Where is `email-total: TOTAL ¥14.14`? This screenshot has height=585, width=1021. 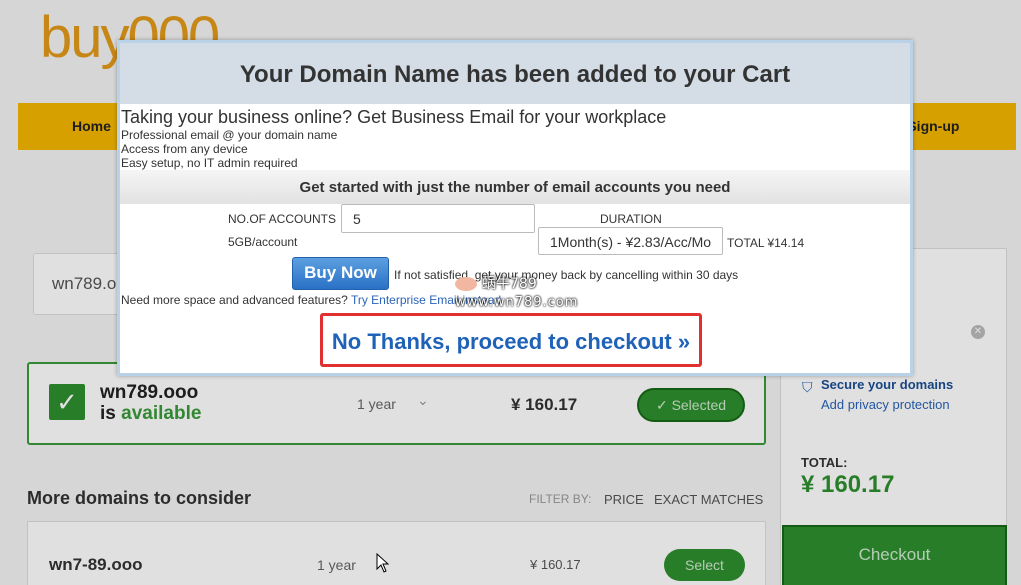 email-total: TOTAL ¥14.14 is located at coordinates (766, 243).